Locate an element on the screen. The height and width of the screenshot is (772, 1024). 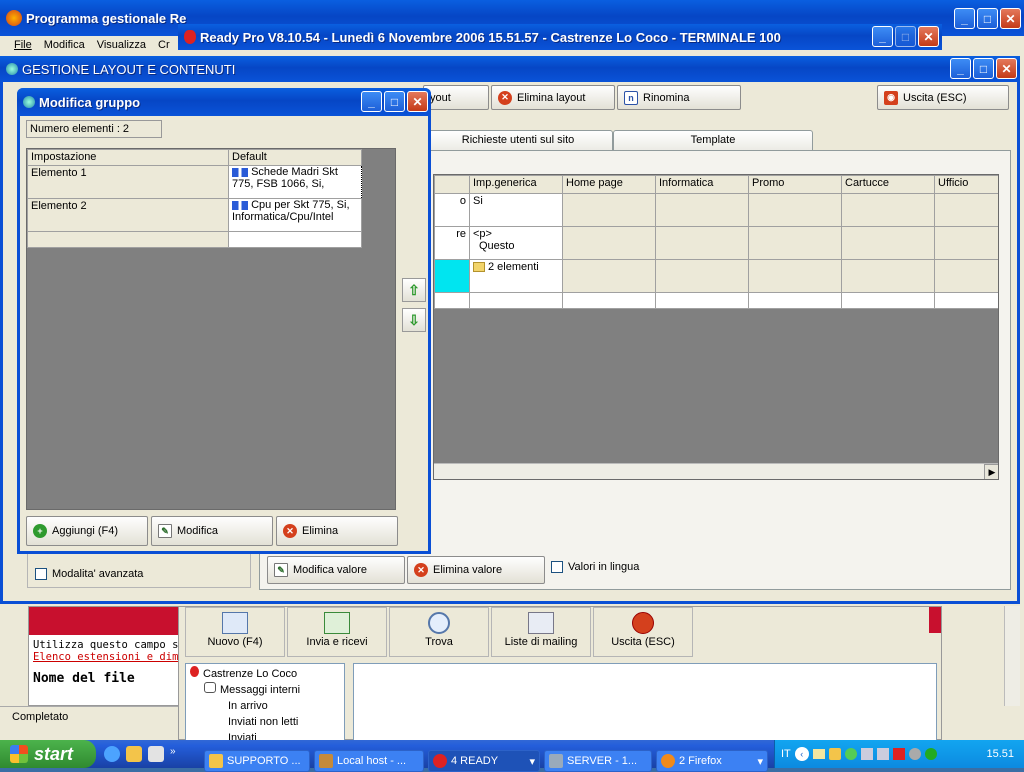
scroll-right-icon: ▶ is located at coordinates (991, 471).